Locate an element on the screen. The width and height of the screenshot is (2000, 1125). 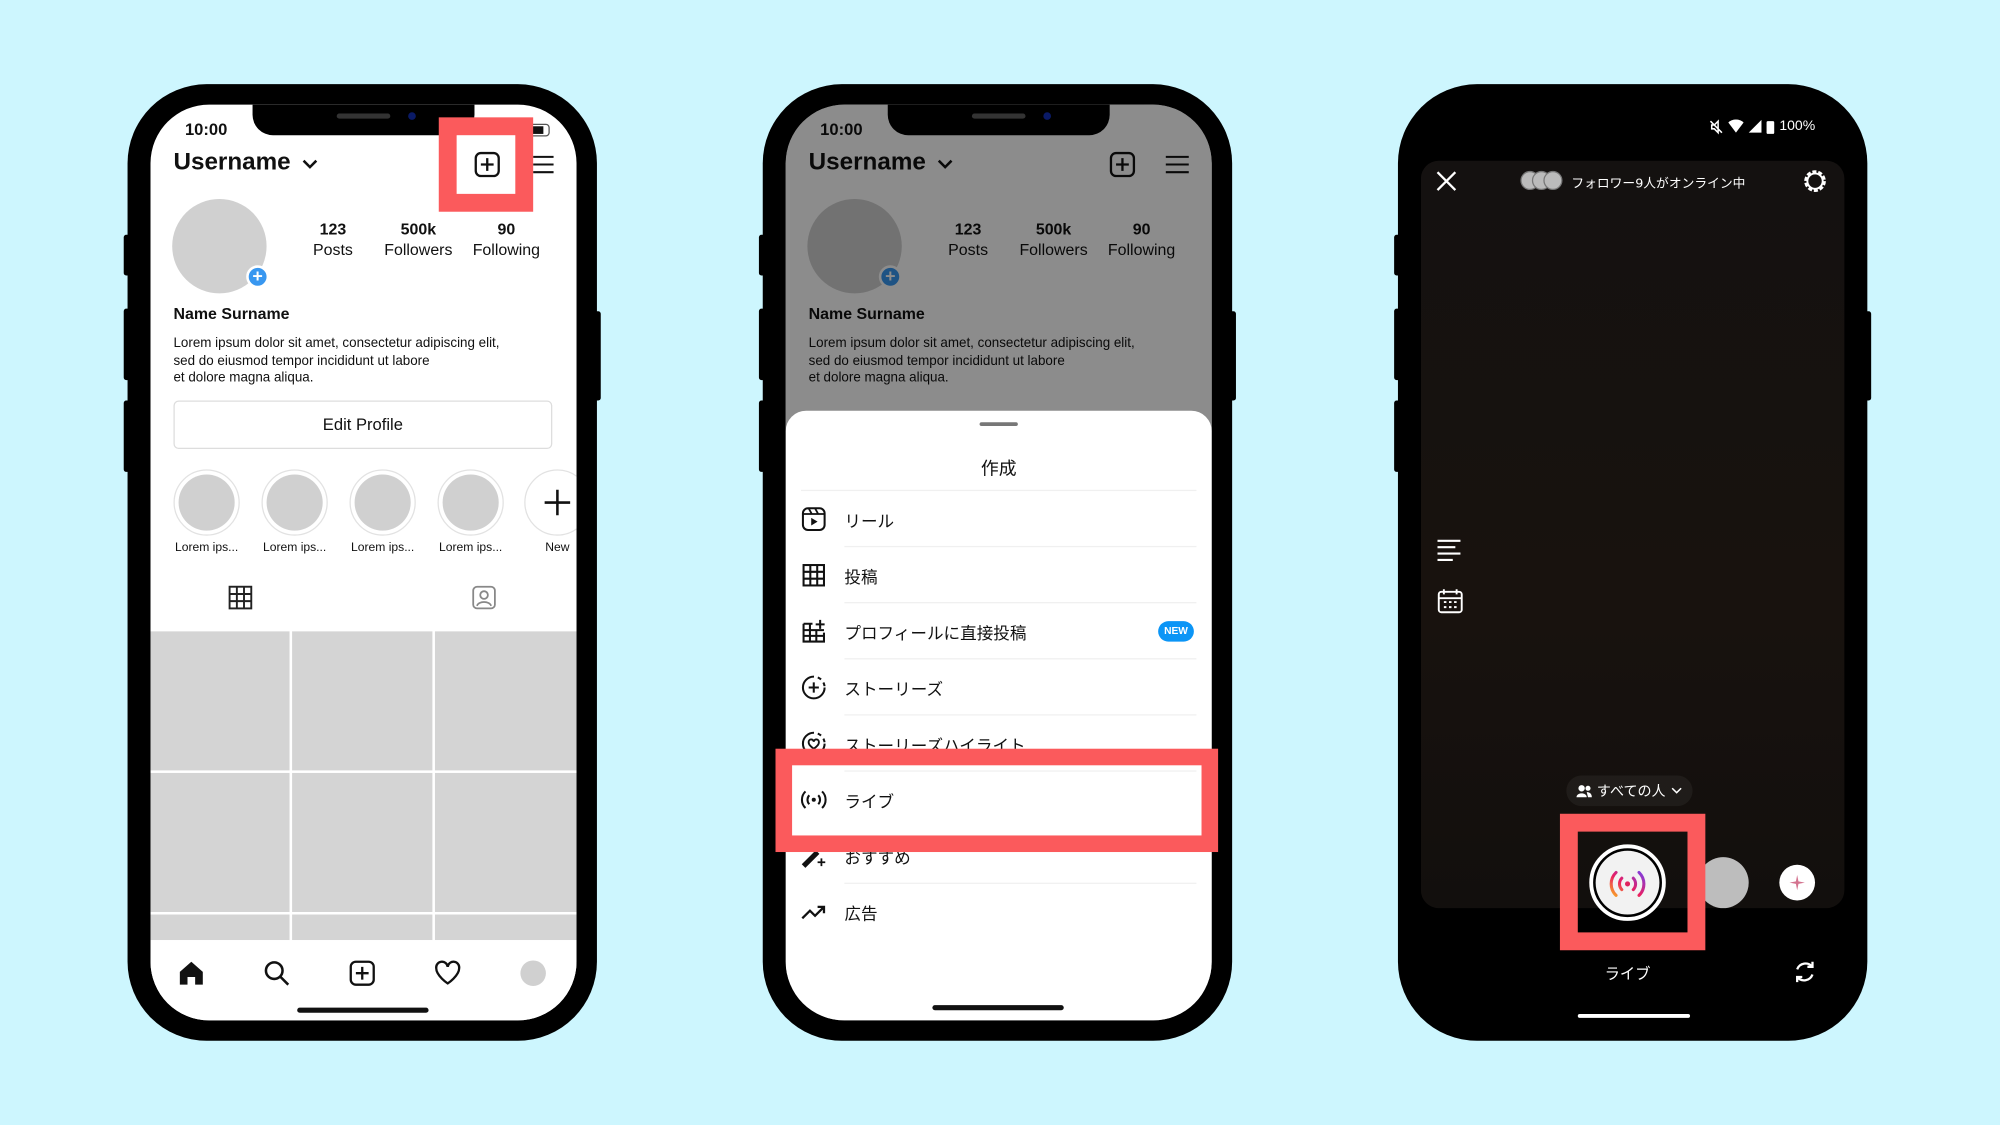
story-plus-icon is located at coordinates (813, 687).